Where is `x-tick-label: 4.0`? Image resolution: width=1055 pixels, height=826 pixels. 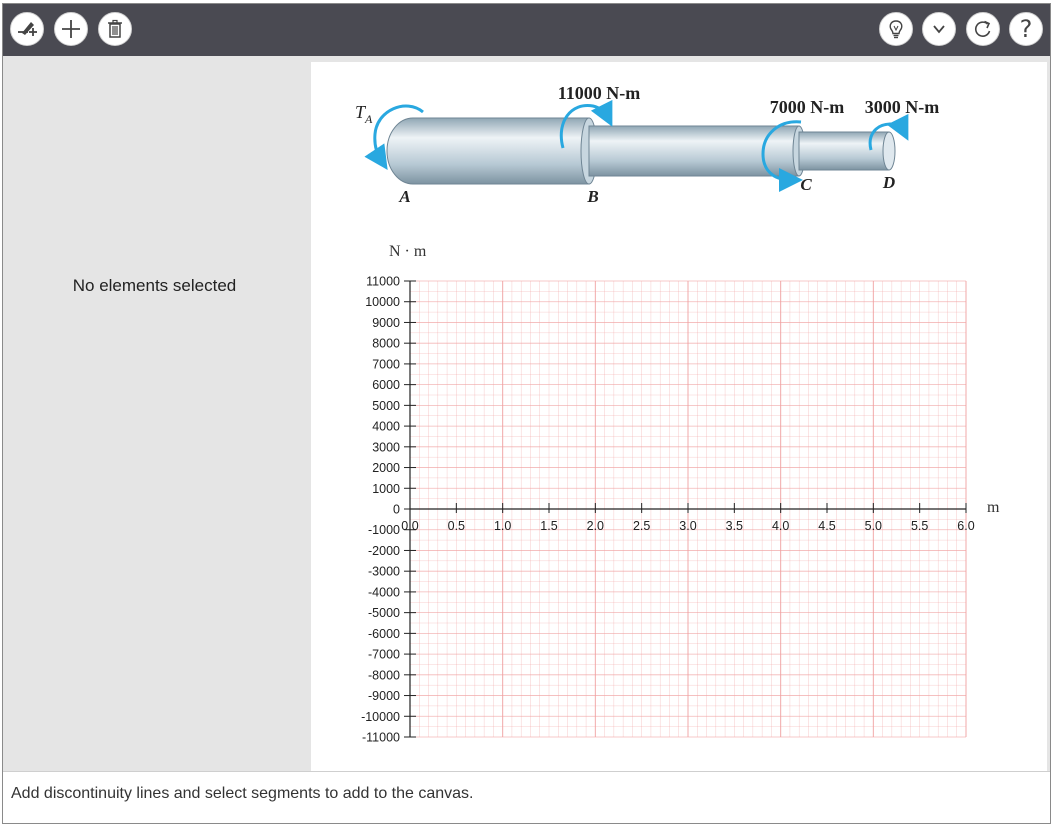
x-tick-label: 4.0 is located at coordinates (780, 526).